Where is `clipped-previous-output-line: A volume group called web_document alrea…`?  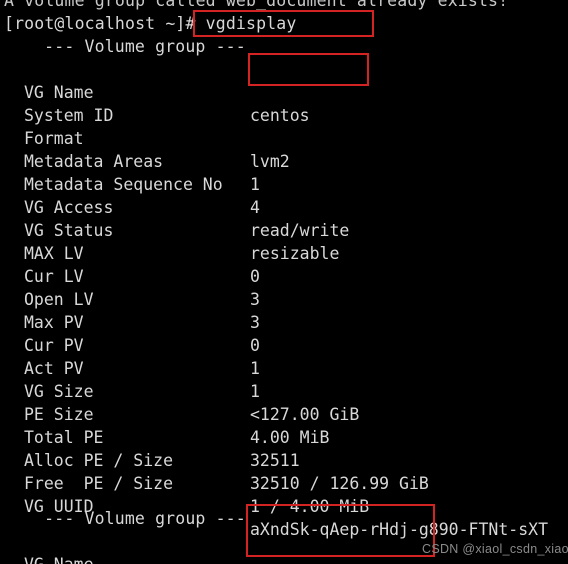 clipped-previous-output-line: A volume group called web_document alrea… is located at coordinates (256, 5).